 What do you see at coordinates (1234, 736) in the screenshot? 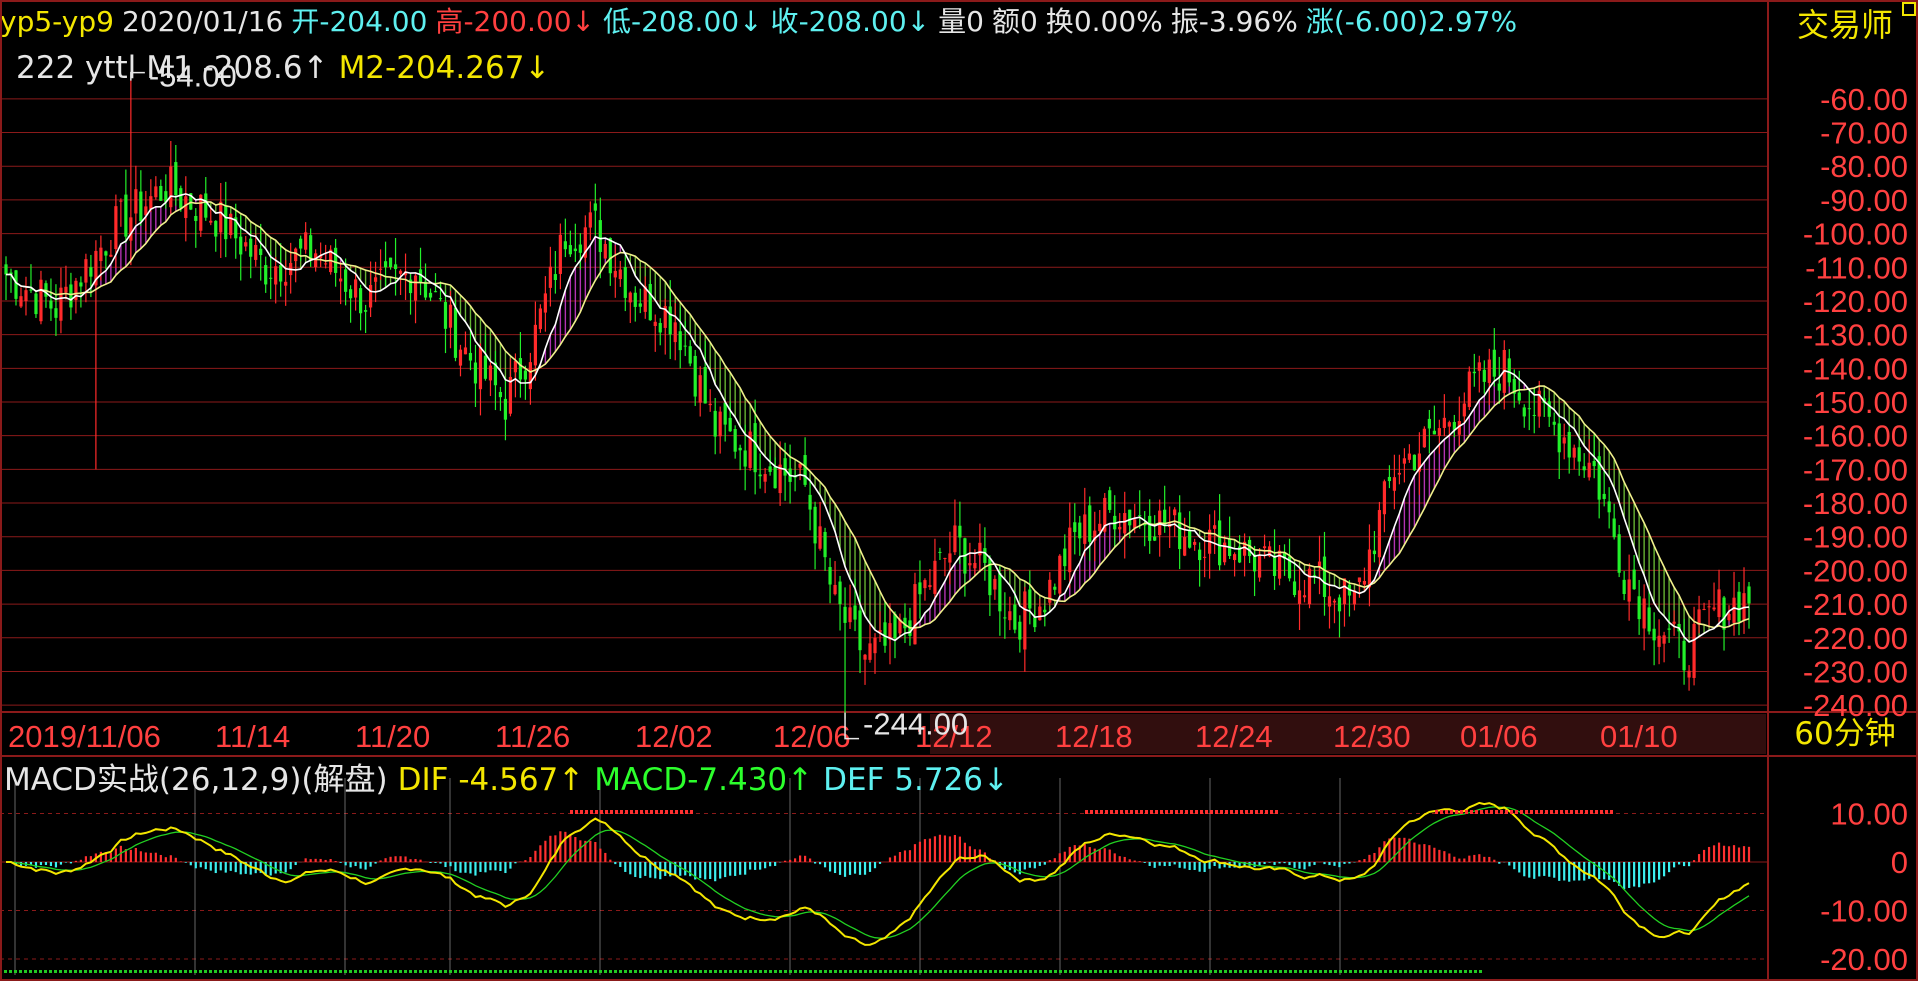
I see `date-tick-label: 12/24` at bounding box center [1234, 736].